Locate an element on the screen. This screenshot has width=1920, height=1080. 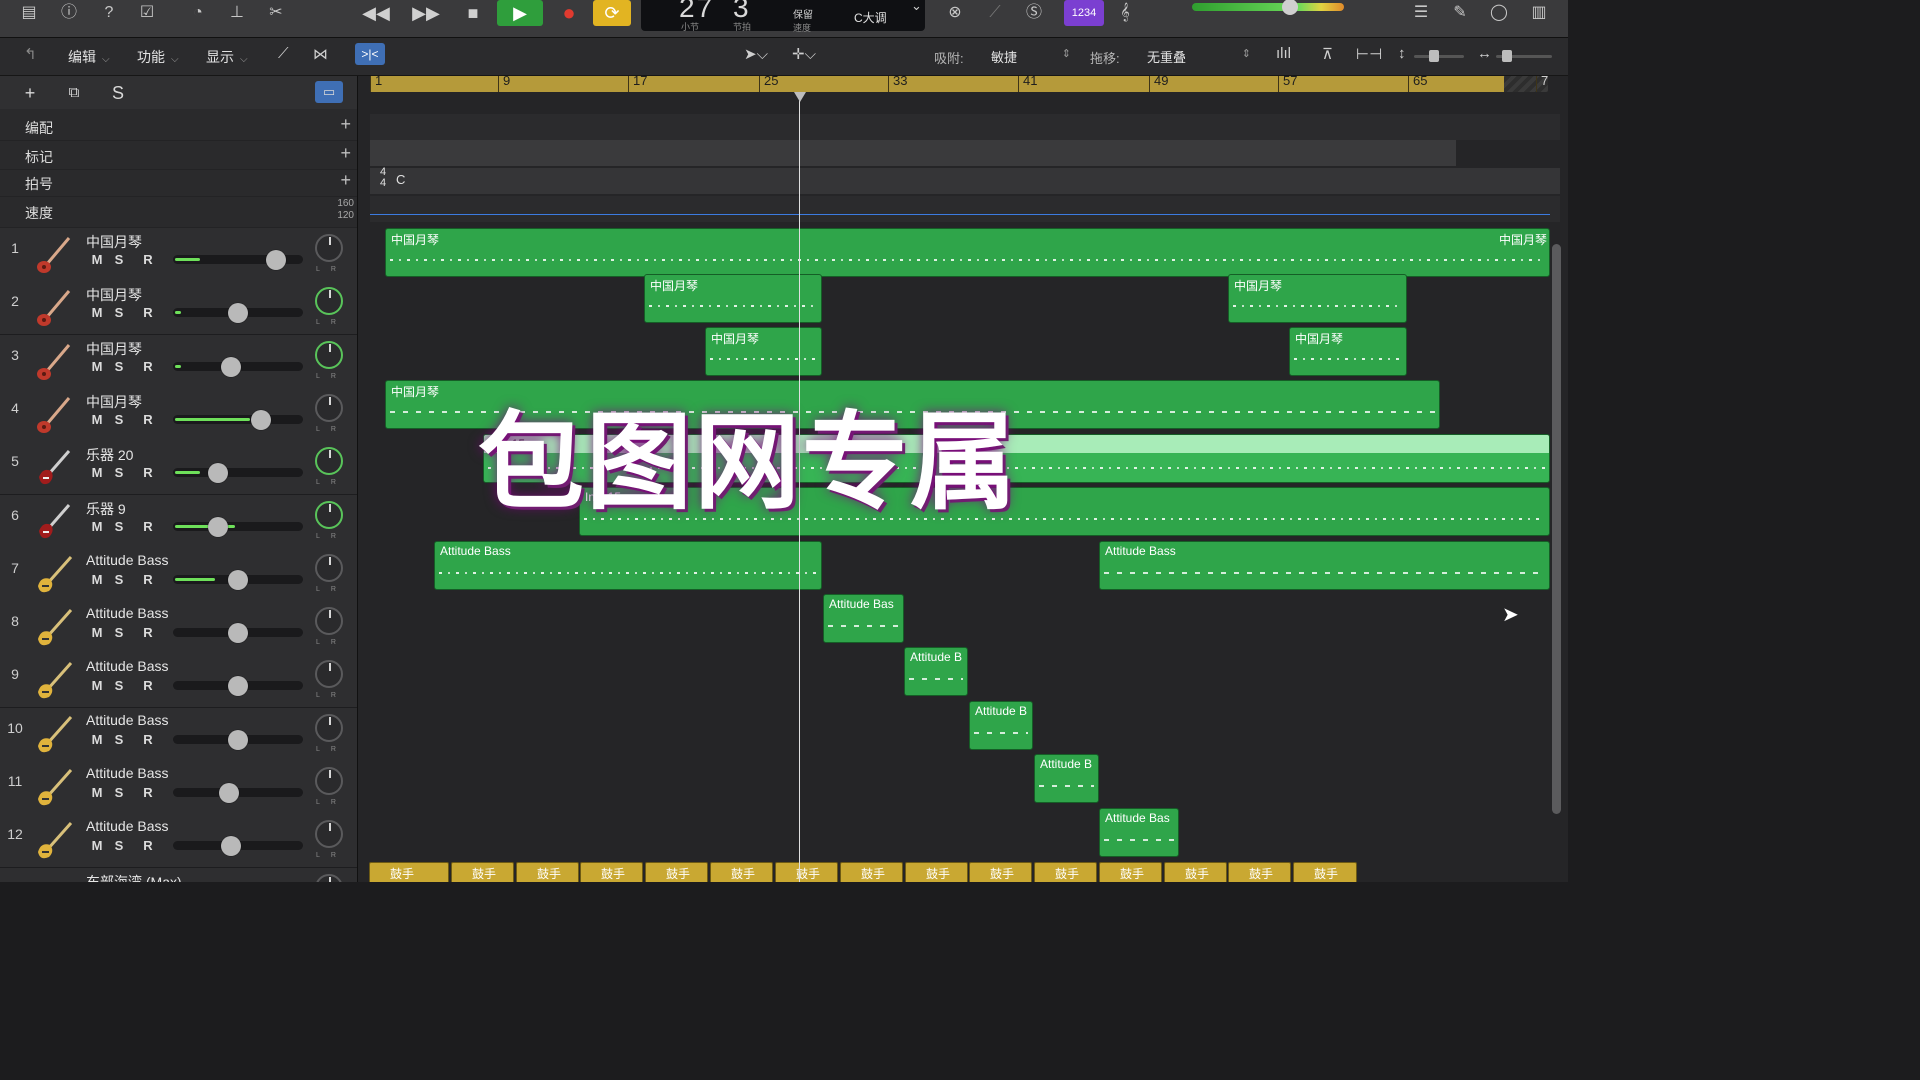
metronome-icon: 𝄞 is located at coordinates (1125, 13).